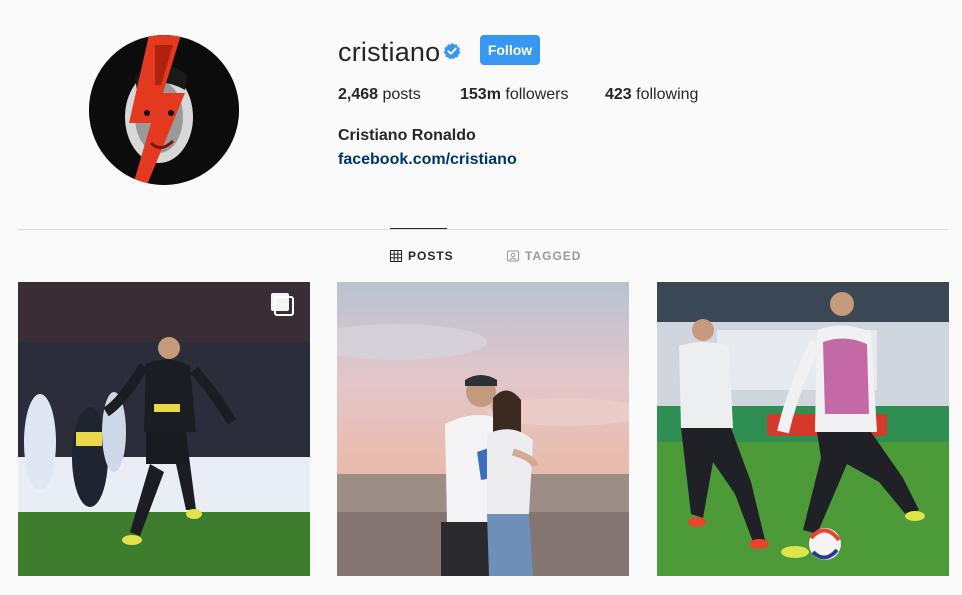 Image resolution: width=962 pixels, height=595 pixels. What do you see at coordinates (553, 256) in the screenshot?
I see `tab-tagged-label: TAGGED` at bounding box center [553, 256].